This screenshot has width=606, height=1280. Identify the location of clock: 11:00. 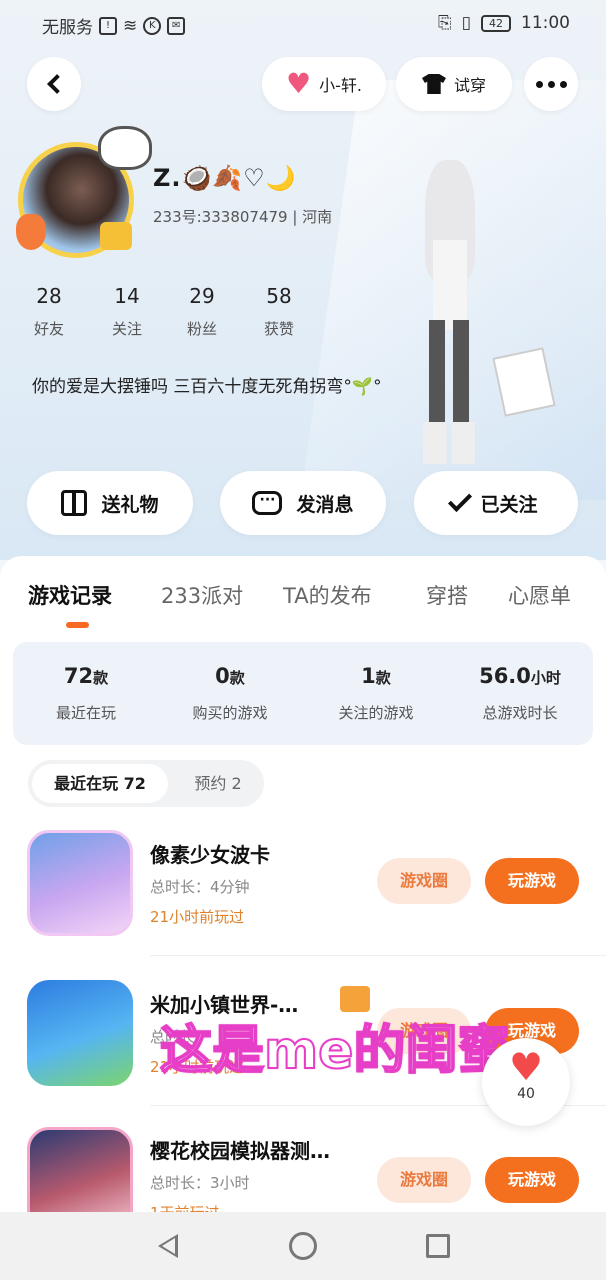
(545, 23).